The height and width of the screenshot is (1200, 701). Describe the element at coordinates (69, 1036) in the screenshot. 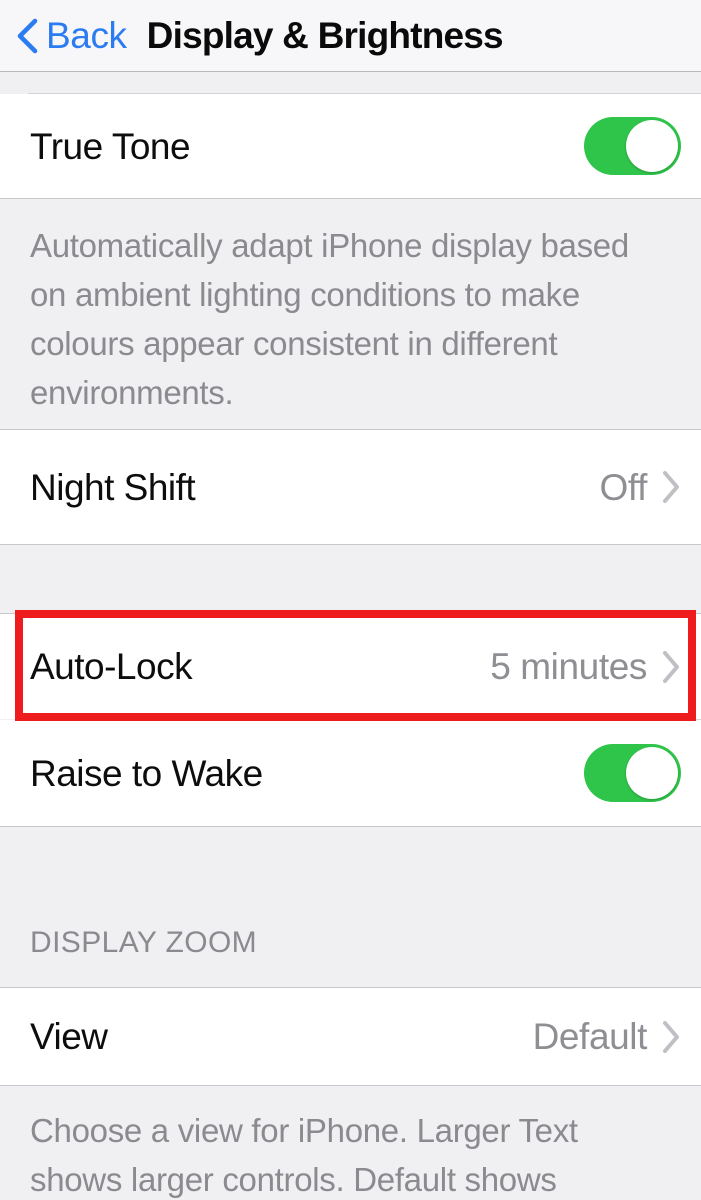

I see `row-view-label: View` at that location.